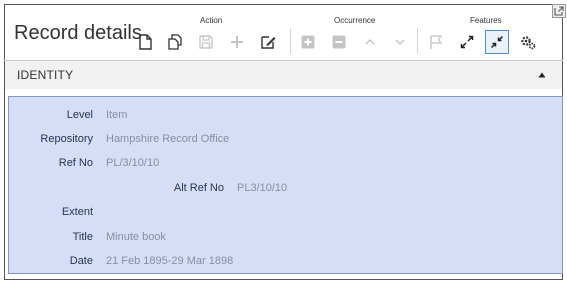 The width and height of the screenshot is (567, 284). I want to click on repository-value: Hampshire Record Office, so click(168, 139).